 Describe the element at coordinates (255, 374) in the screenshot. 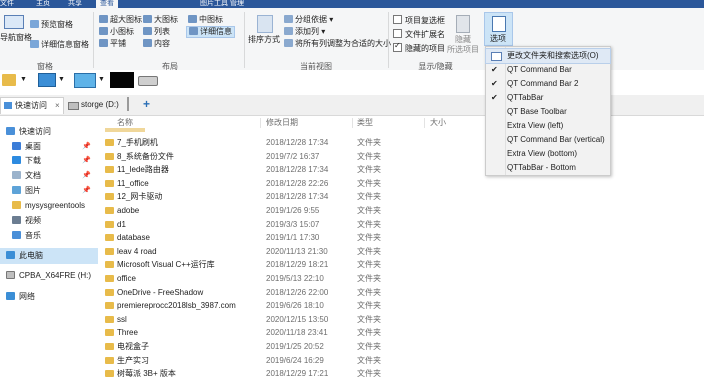

I see `table-row: 树莓派 3B+ 版本 2018/12/29 17:21 文件夹` at that location.